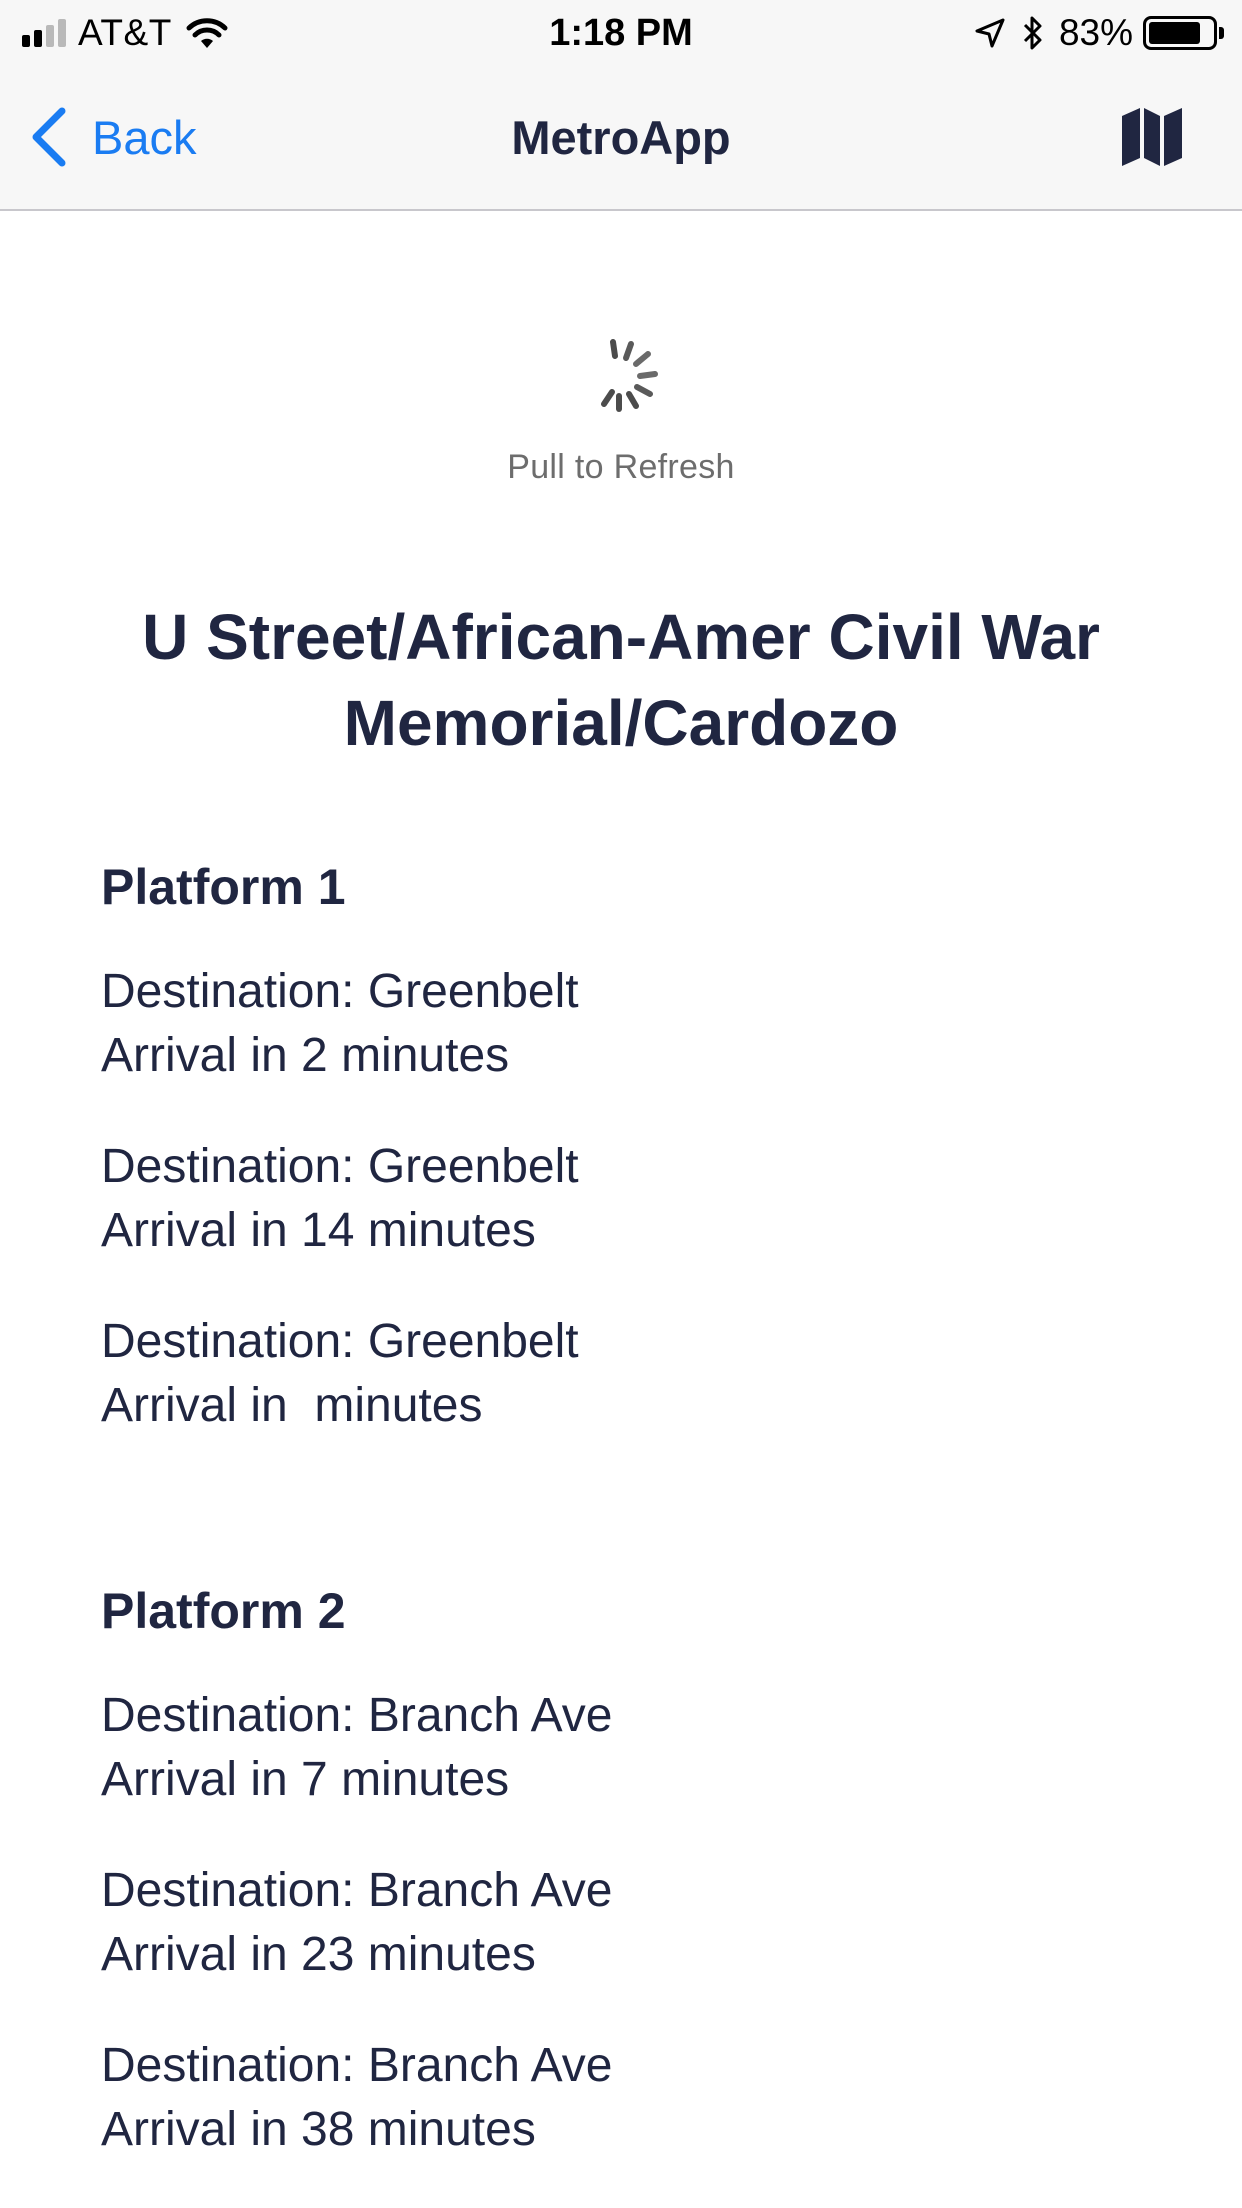  Describe the element at coordinates (223, 1611) in the screenshot. I see `platform-title: Platform 2` at that location.